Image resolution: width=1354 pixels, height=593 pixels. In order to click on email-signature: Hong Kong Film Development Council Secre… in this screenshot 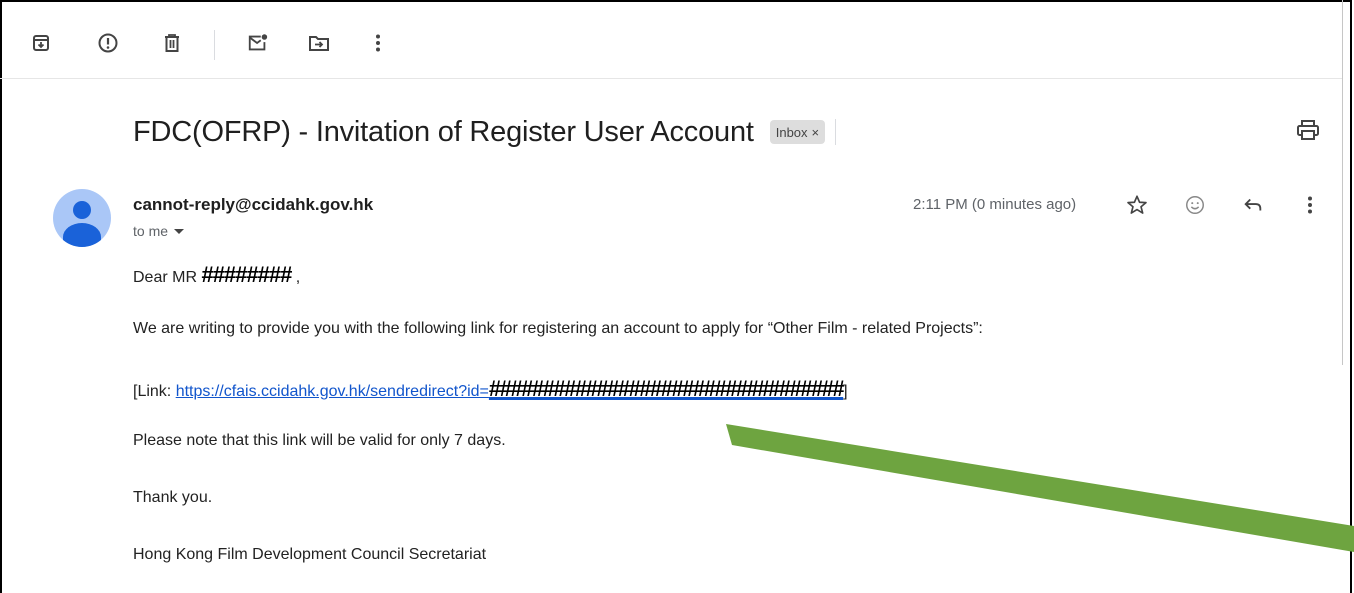, I will do `click(310, 554)`.